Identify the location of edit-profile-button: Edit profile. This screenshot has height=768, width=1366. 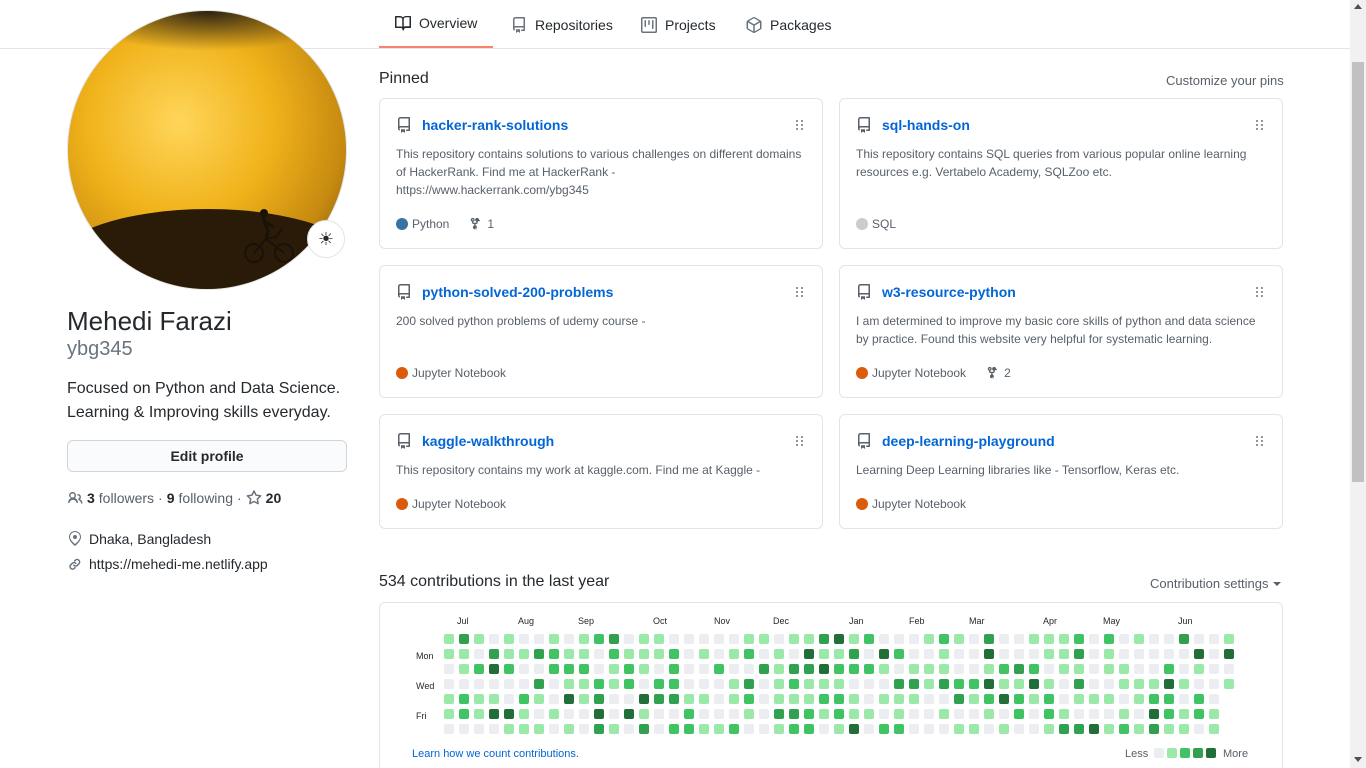
(207, 456).